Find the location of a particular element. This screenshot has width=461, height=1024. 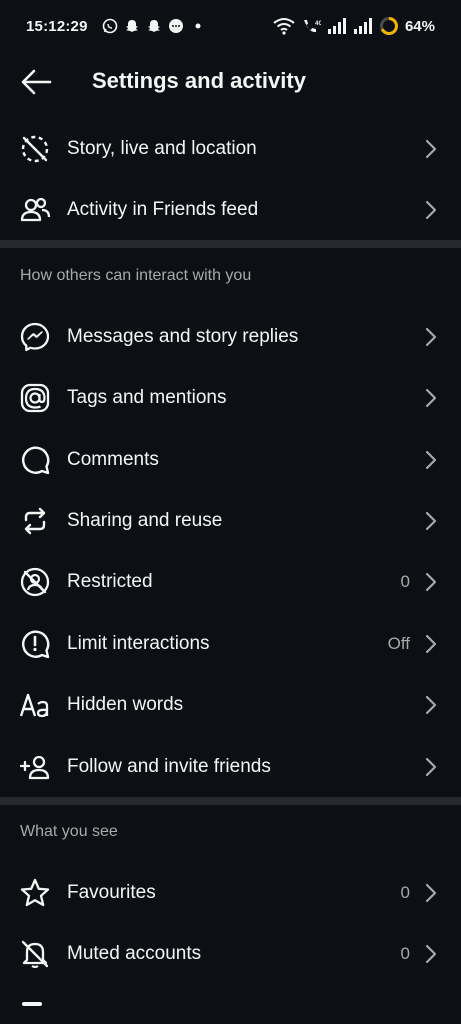

menu-item-label: Hidden words is located at coordinates (125, 704).